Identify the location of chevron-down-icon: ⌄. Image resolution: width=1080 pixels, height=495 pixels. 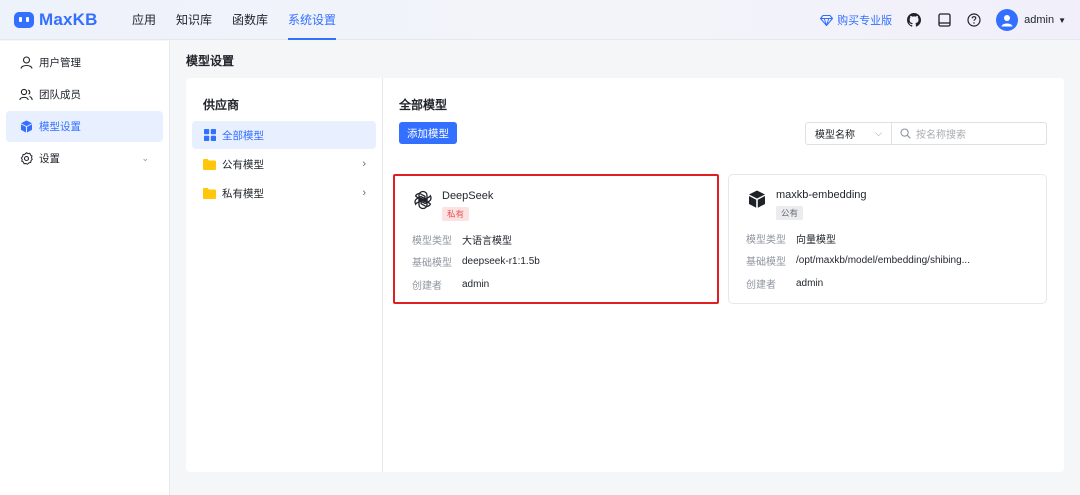
(145, 158).